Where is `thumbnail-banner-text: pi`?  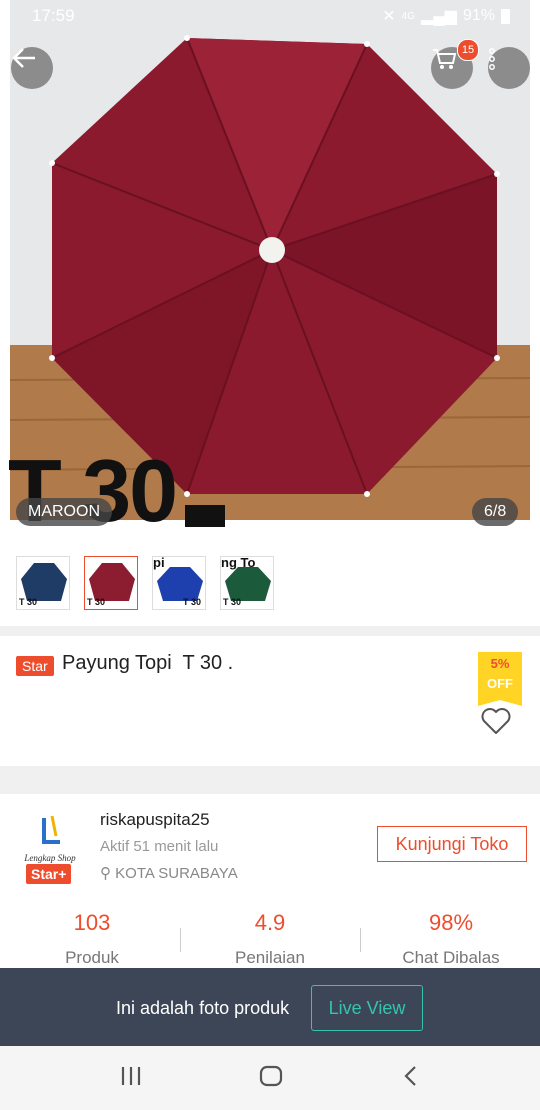
thumbnail-banner-text: pi is located at coordinates (159, 563).